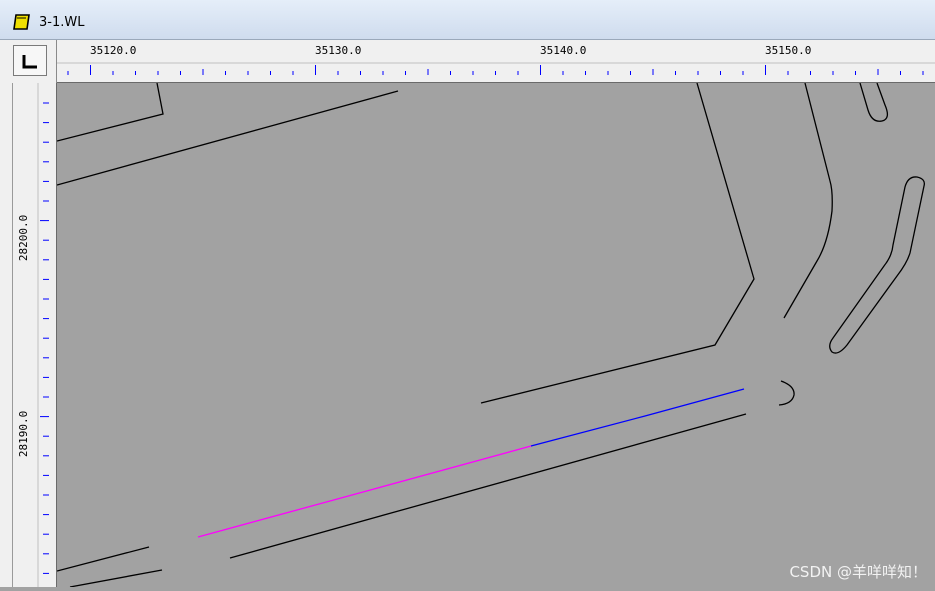 The width and height of the screenshot is (935, 591). I want to click on document-titlebar: 3-1.WL, so click(467, 20).